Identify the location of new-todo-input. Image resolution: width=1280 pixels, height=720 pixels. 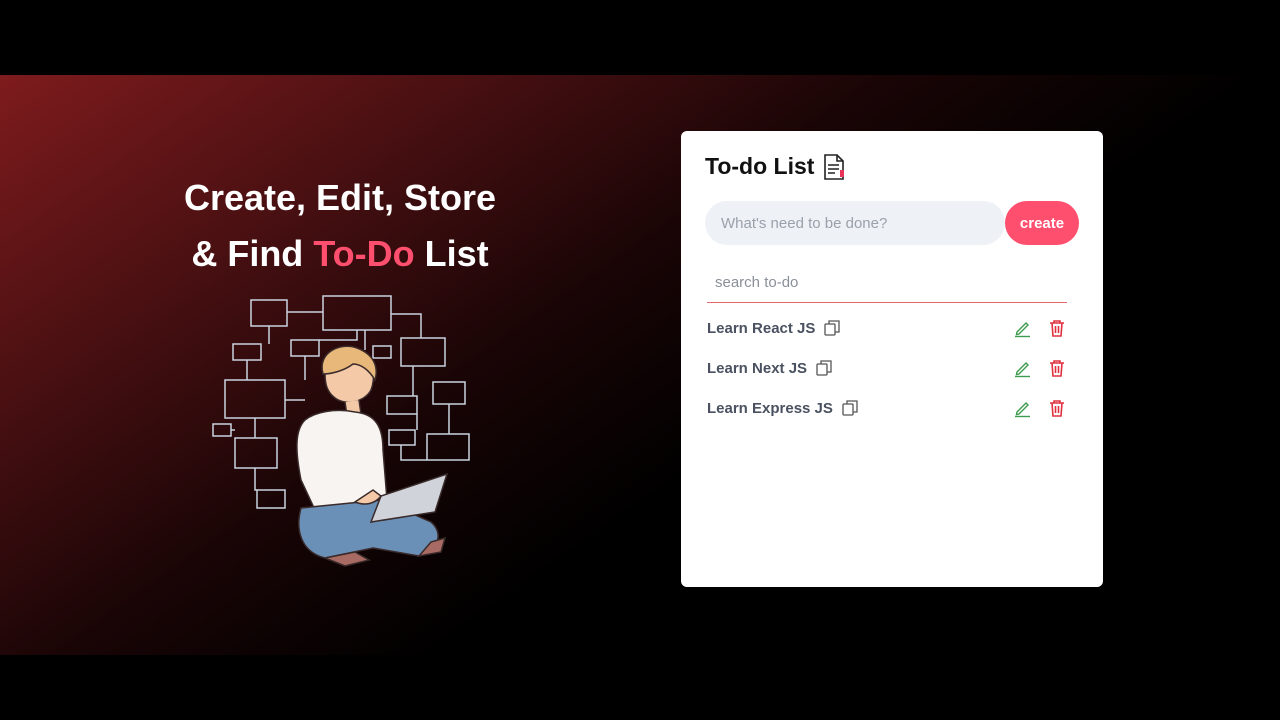
(855, 223).